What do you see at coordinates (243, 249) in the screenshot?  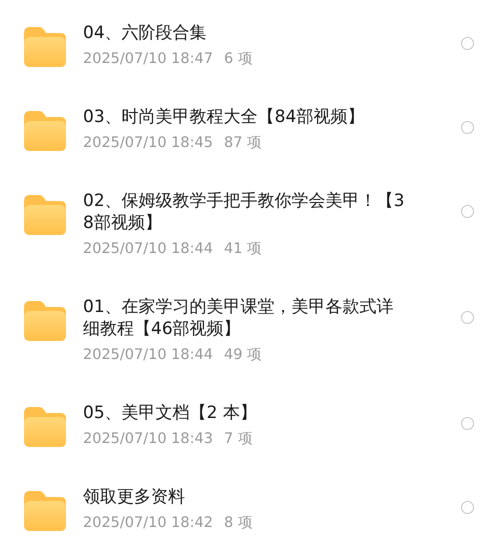 I see `item-count: 41 项` at bounding box center [243, 249].